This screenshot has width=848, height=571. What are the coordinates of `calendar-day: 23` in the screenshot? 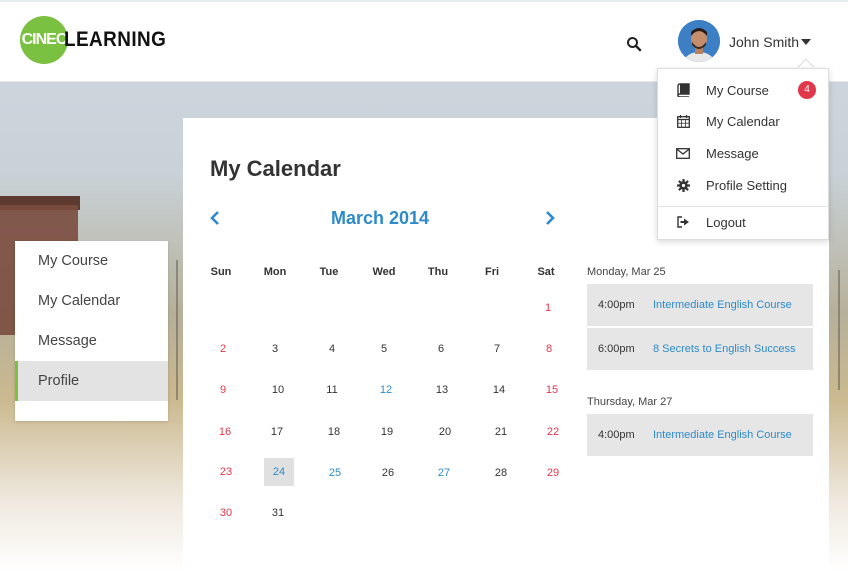 It's located at (226, 472).